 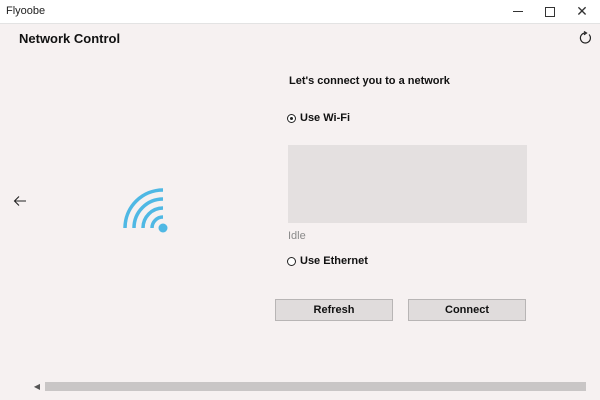 What do you see at coordinates (334, 310) in the screenshot?
I see `refresh-button: Refresh` at bounding box center [334, 310].